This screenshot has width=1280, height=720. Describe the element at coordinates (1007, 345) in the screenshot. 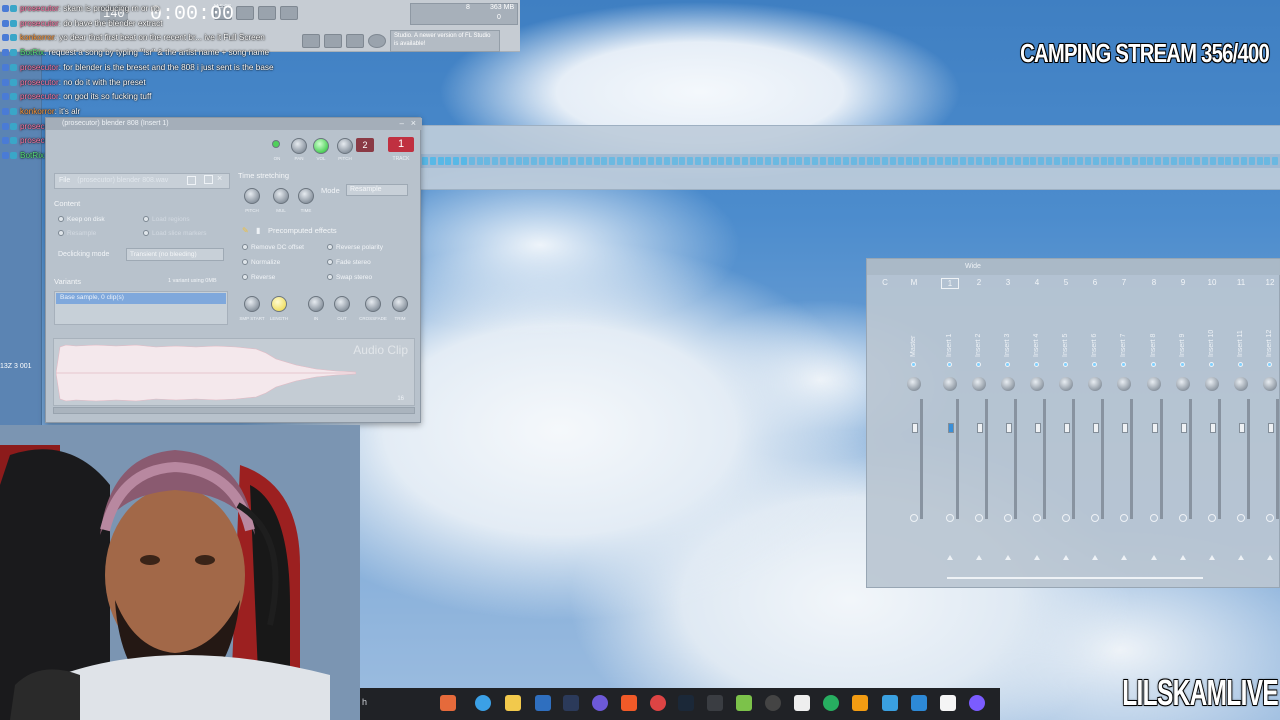

I see `mixer-track-name: Insert 3` at that location.